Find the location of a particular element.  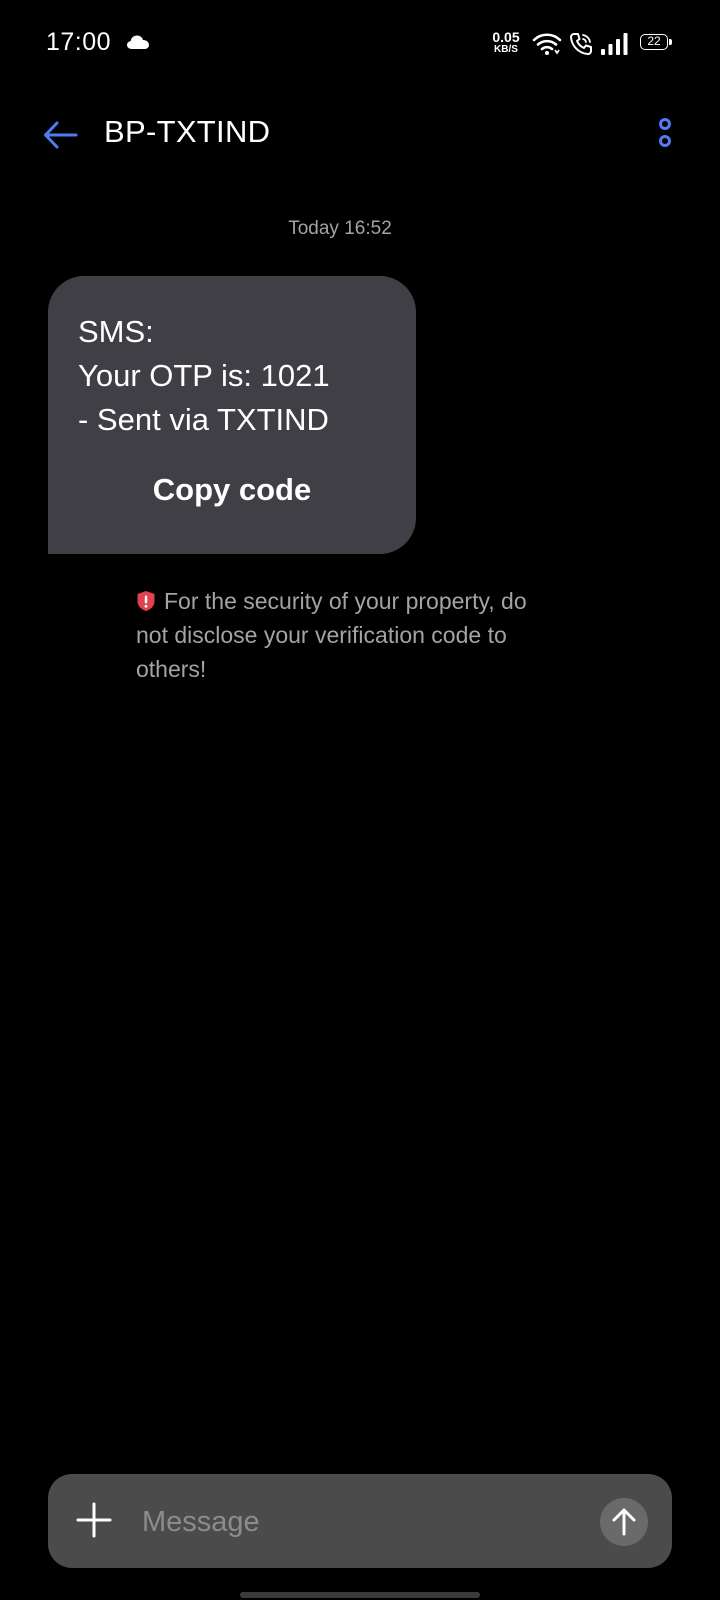

network-speed-value: 0.05 is located at coordinates (506, 37).